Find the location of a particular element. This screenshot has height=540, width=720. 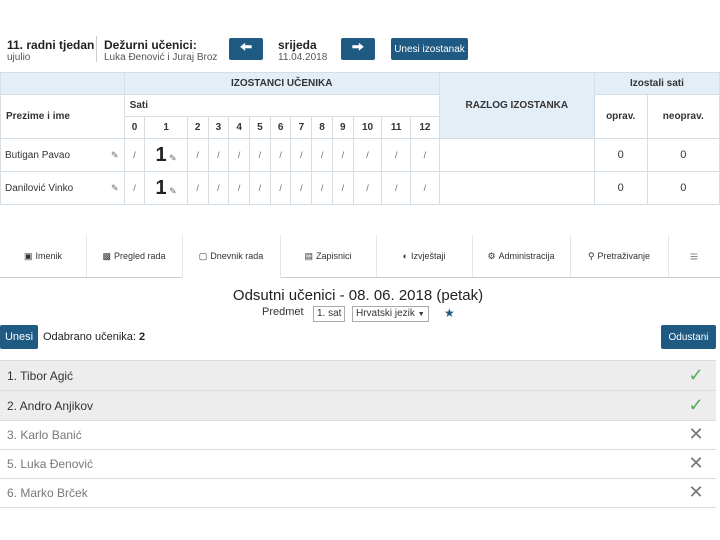

inbox-icon: ▤ is located at coordinates (308, 255).